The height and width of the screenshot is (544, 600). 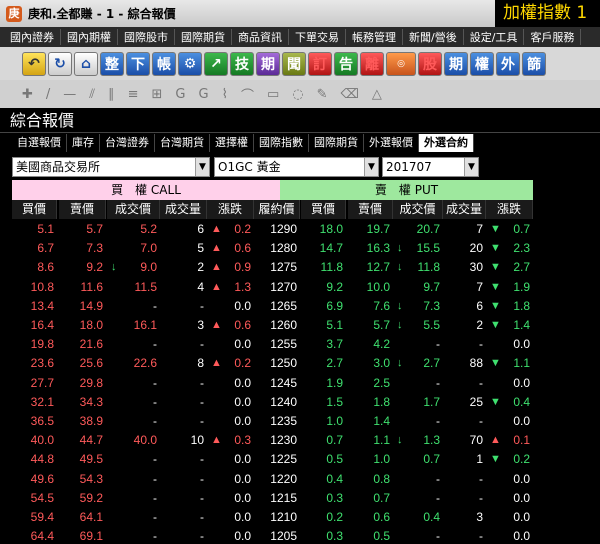 What do you see at coordinates (145, 440) in the screenshot?
I see `cell-ct: 40.0` at bounding box center [145, 440].